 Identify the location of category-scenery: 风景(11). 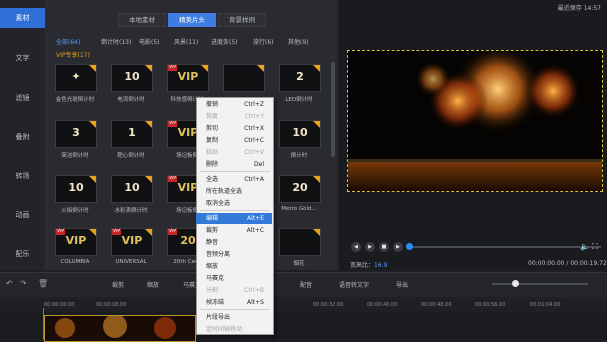
(186, 41).